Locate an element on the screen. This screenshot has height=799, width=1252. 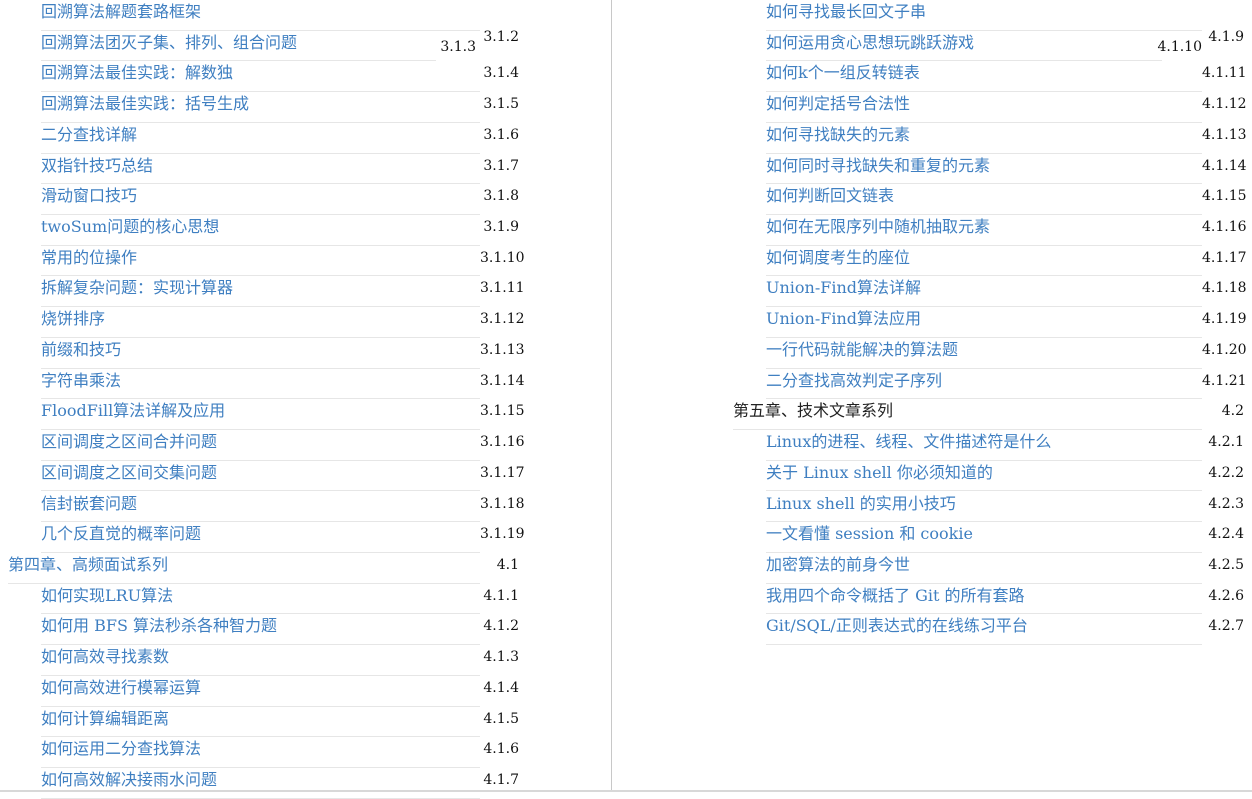
chapter-heading: 第四章、高频面试系列 is located at coordinates (244, 568).